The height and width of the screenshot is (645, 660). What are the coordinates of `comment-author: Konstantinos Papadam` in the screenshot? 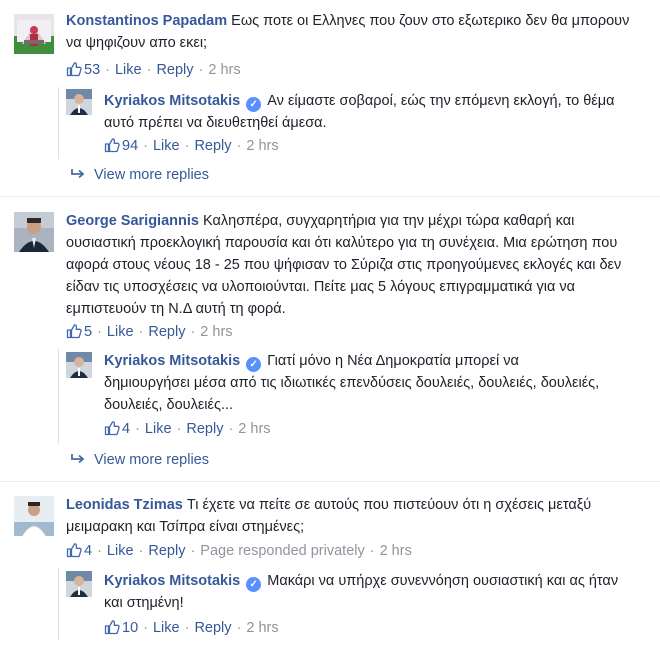 It's located at (146, 21).